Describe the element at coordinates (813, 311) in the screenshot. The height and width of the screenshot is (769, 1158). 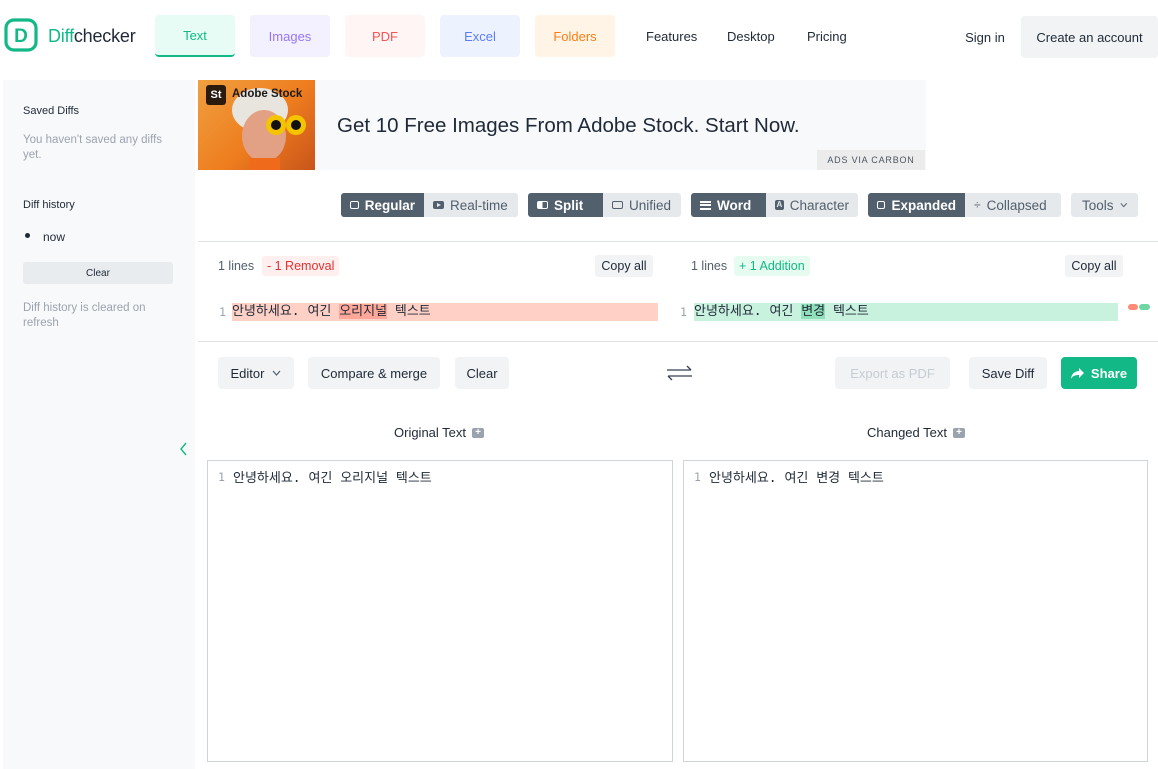
I see `right-diff-added-text: 변경` at that location.